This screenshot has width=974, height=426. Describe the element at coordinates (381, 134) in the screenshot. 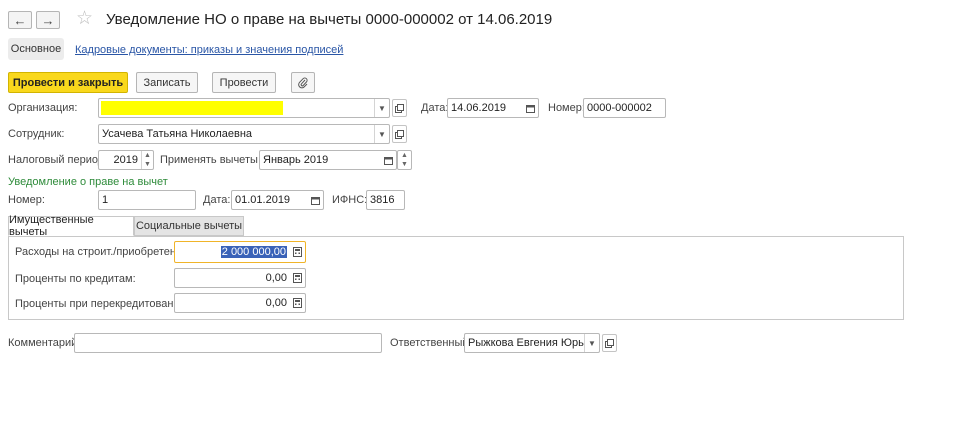

I see `employee-dropdown-icon: ▼` at that location.